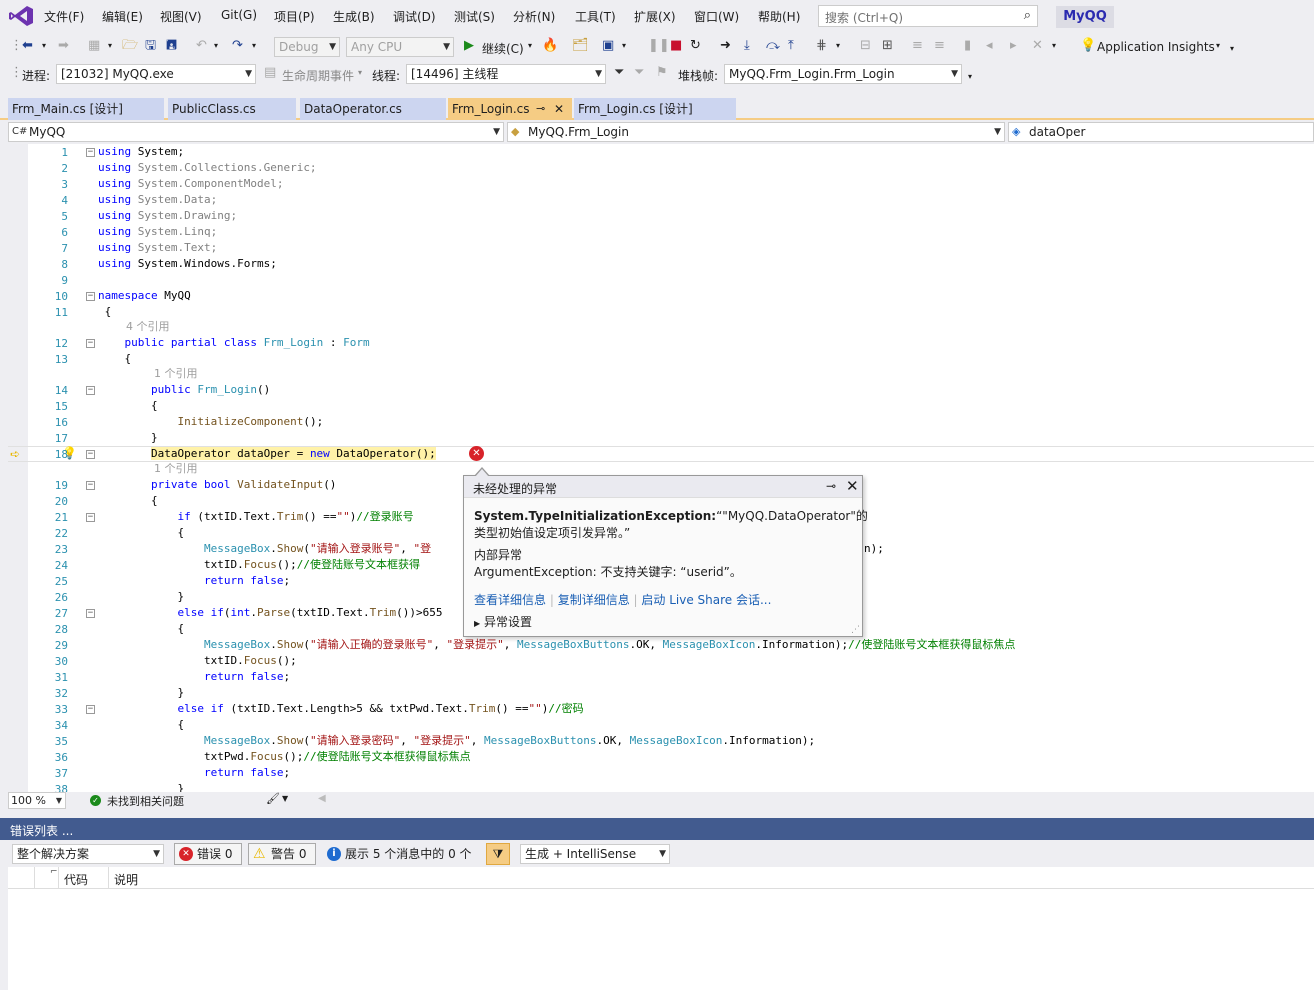 The width and height of the screenshot is (1314, 990). I want to click on browse-folder-icon: 🗂, so click(580, 46).